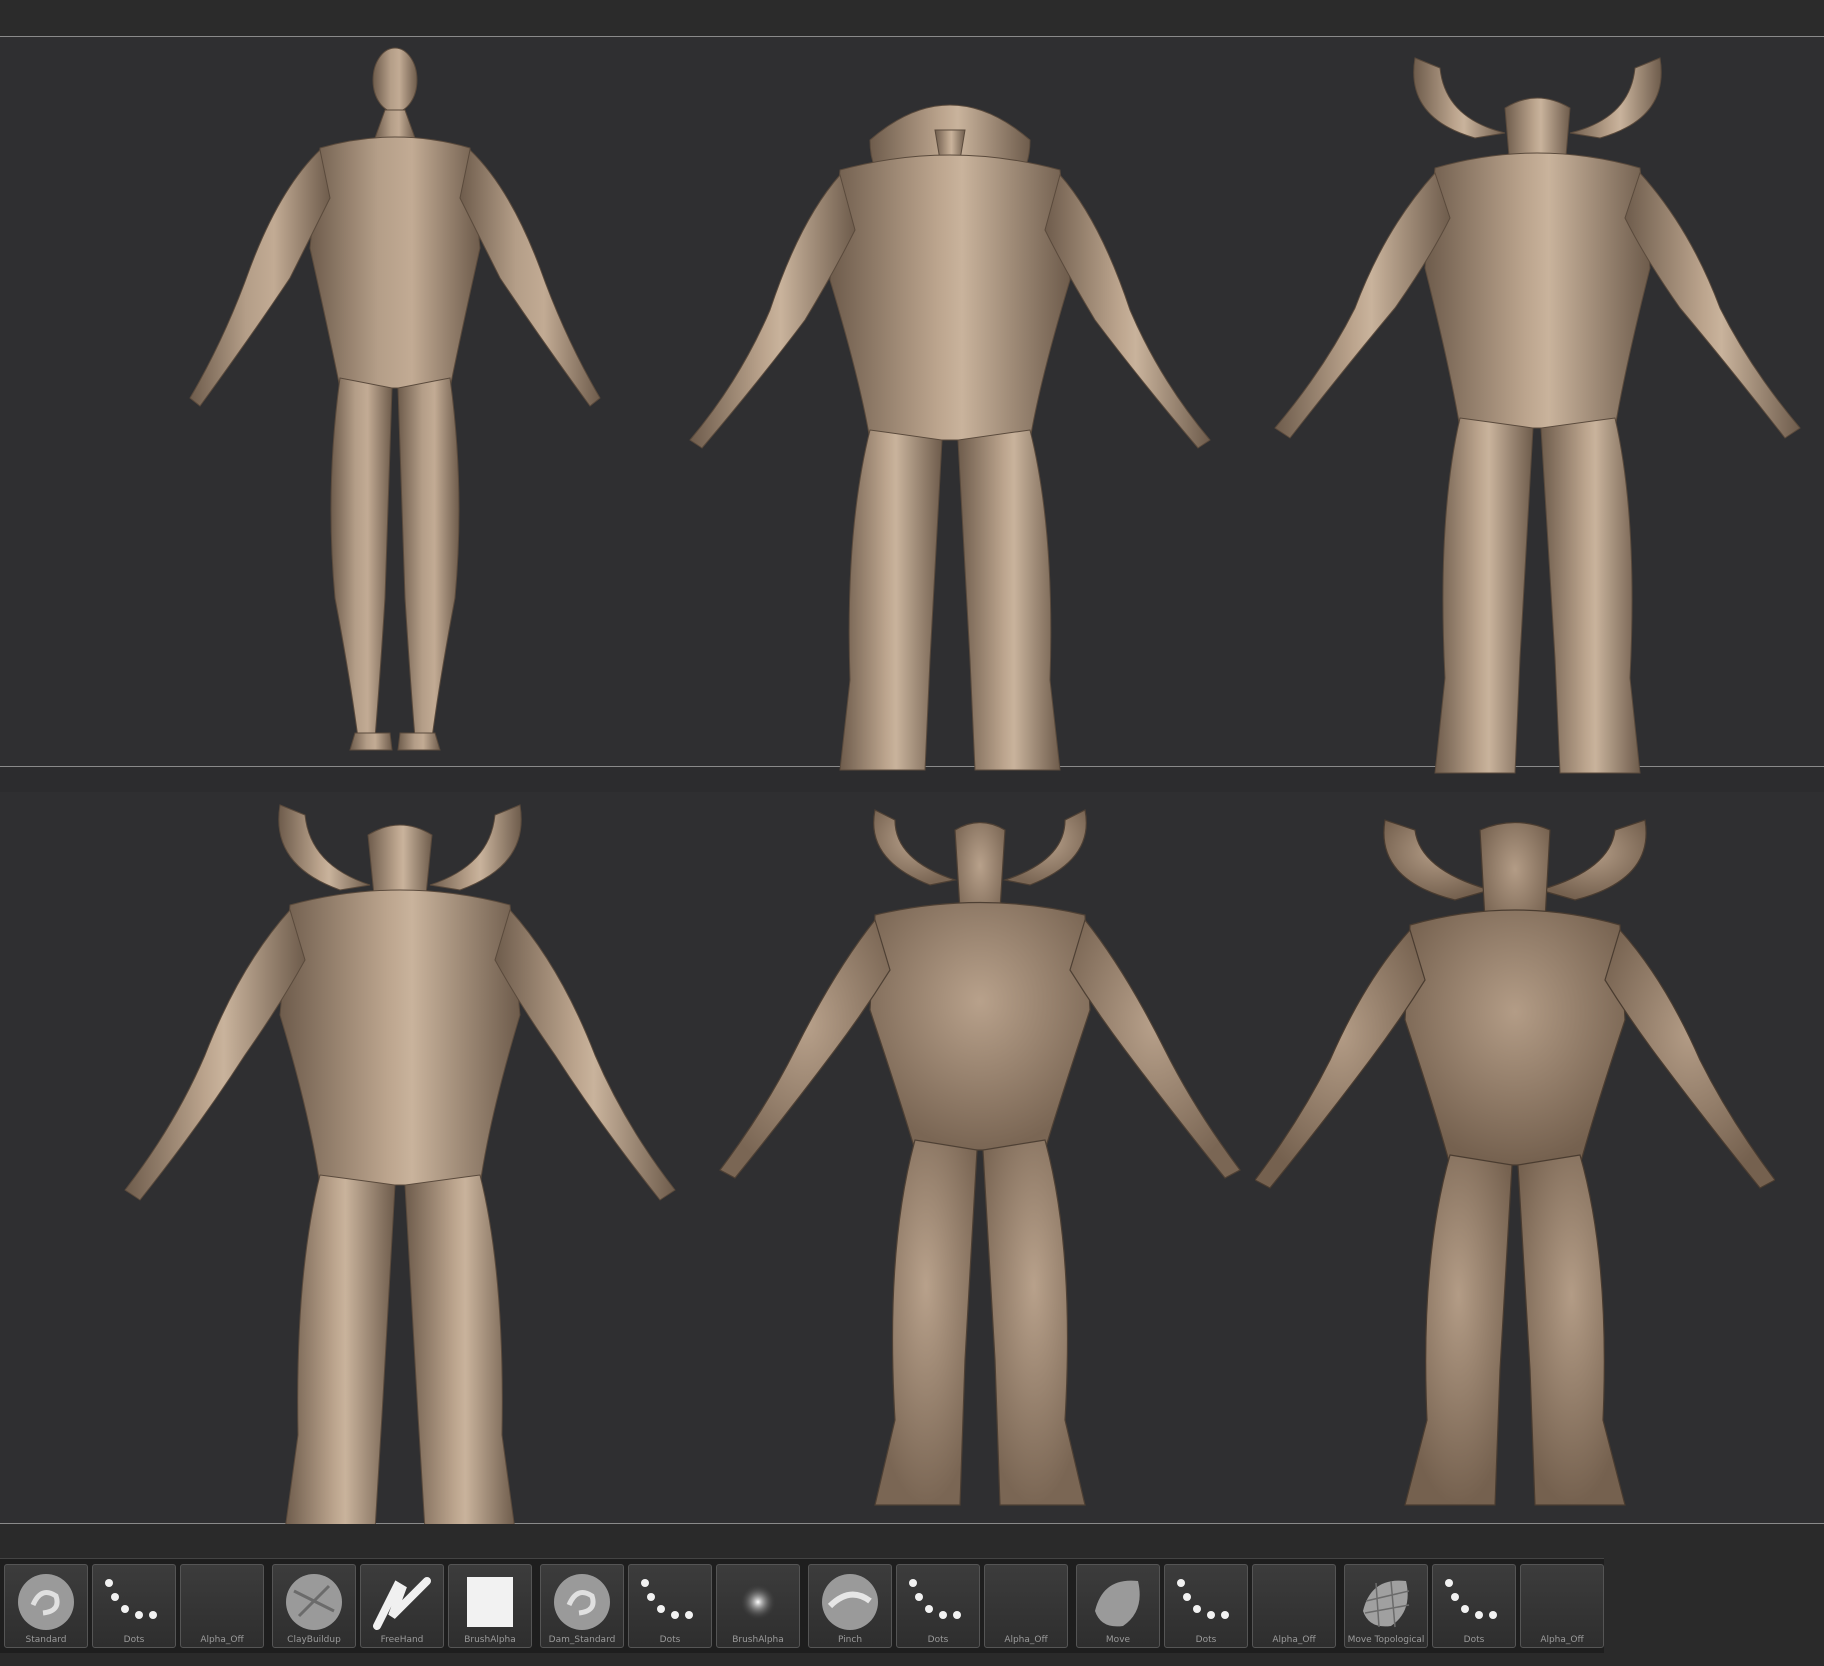  What do you see at coordinates (395, 399) in the screenshot?
I see `base-human-mesh-icon` at bounding box center [395, 399].